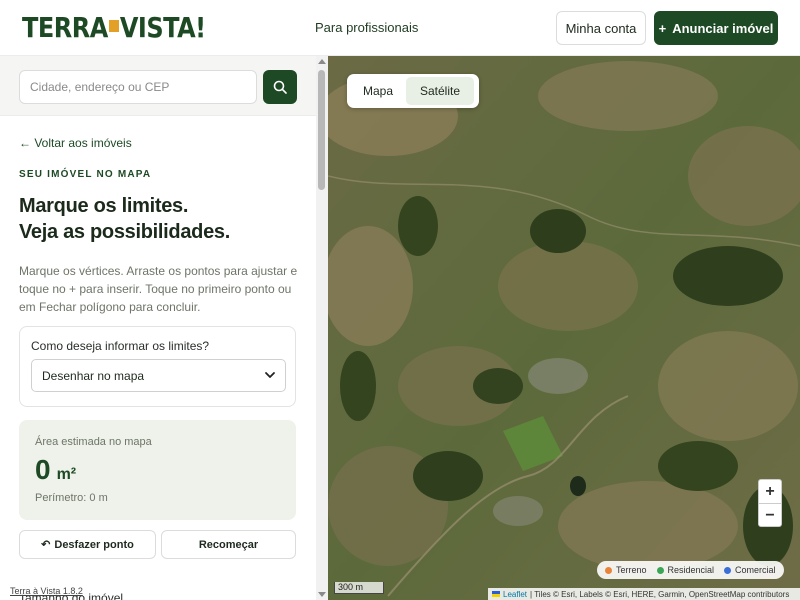 The image size is (800, 600). What do you see at coordinates (43, 469) in the screenshot?
I see `area-number: 0` at bounding box center [43, 469].